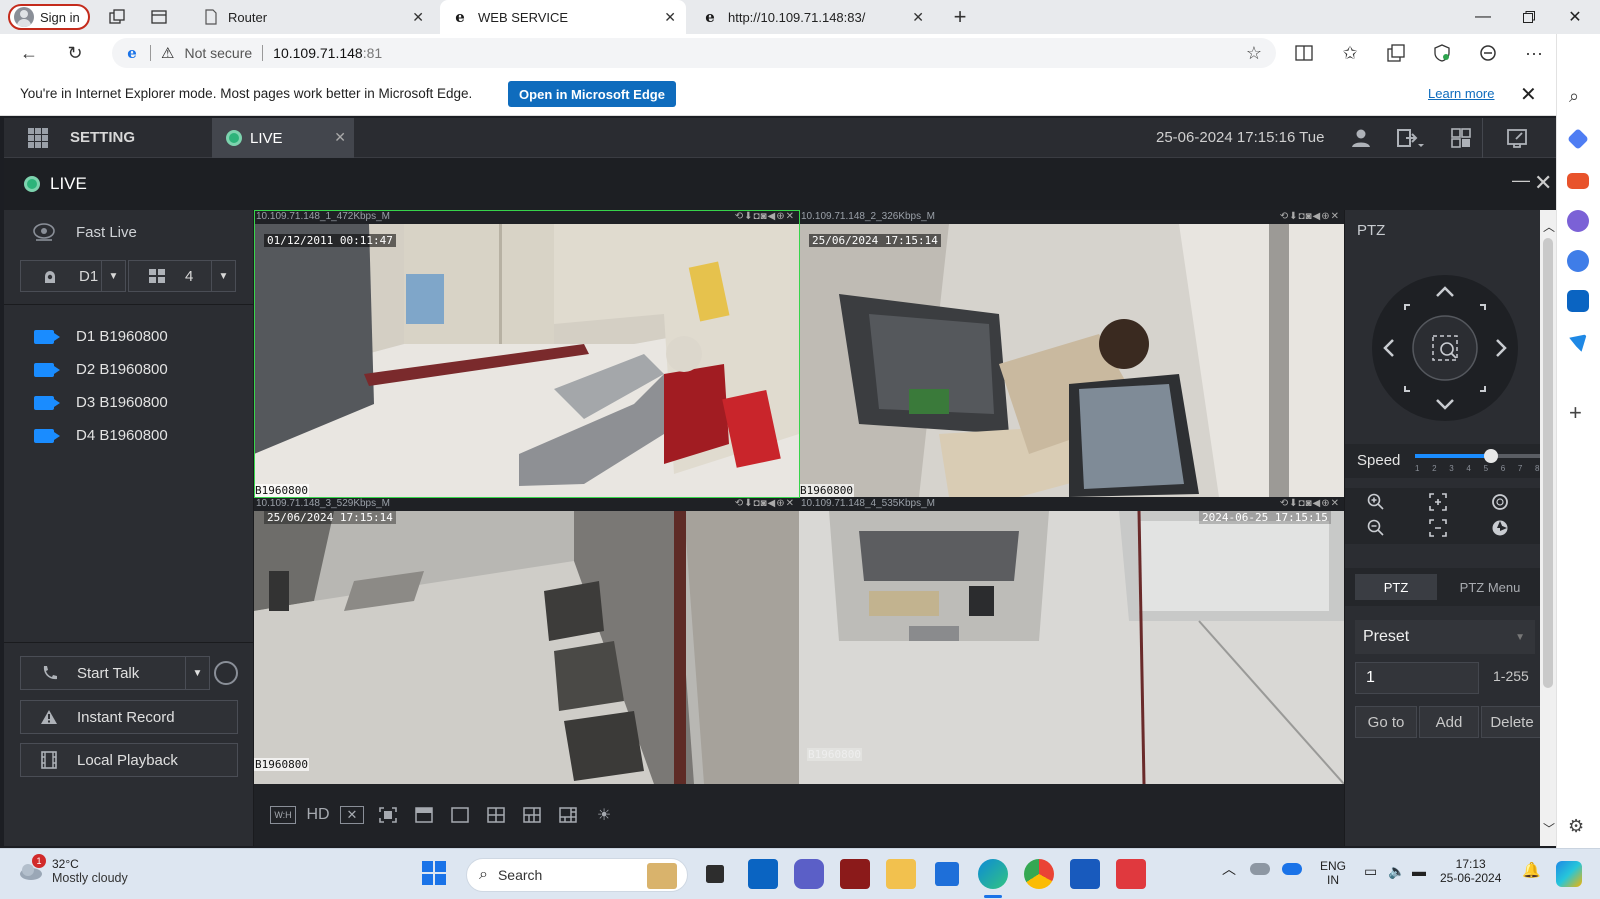 The height and width of the screenshot is (899, 1600). Describe the element at coordinates (1438, 502) in the screenshot. I see `focus-near-icon` at that location.